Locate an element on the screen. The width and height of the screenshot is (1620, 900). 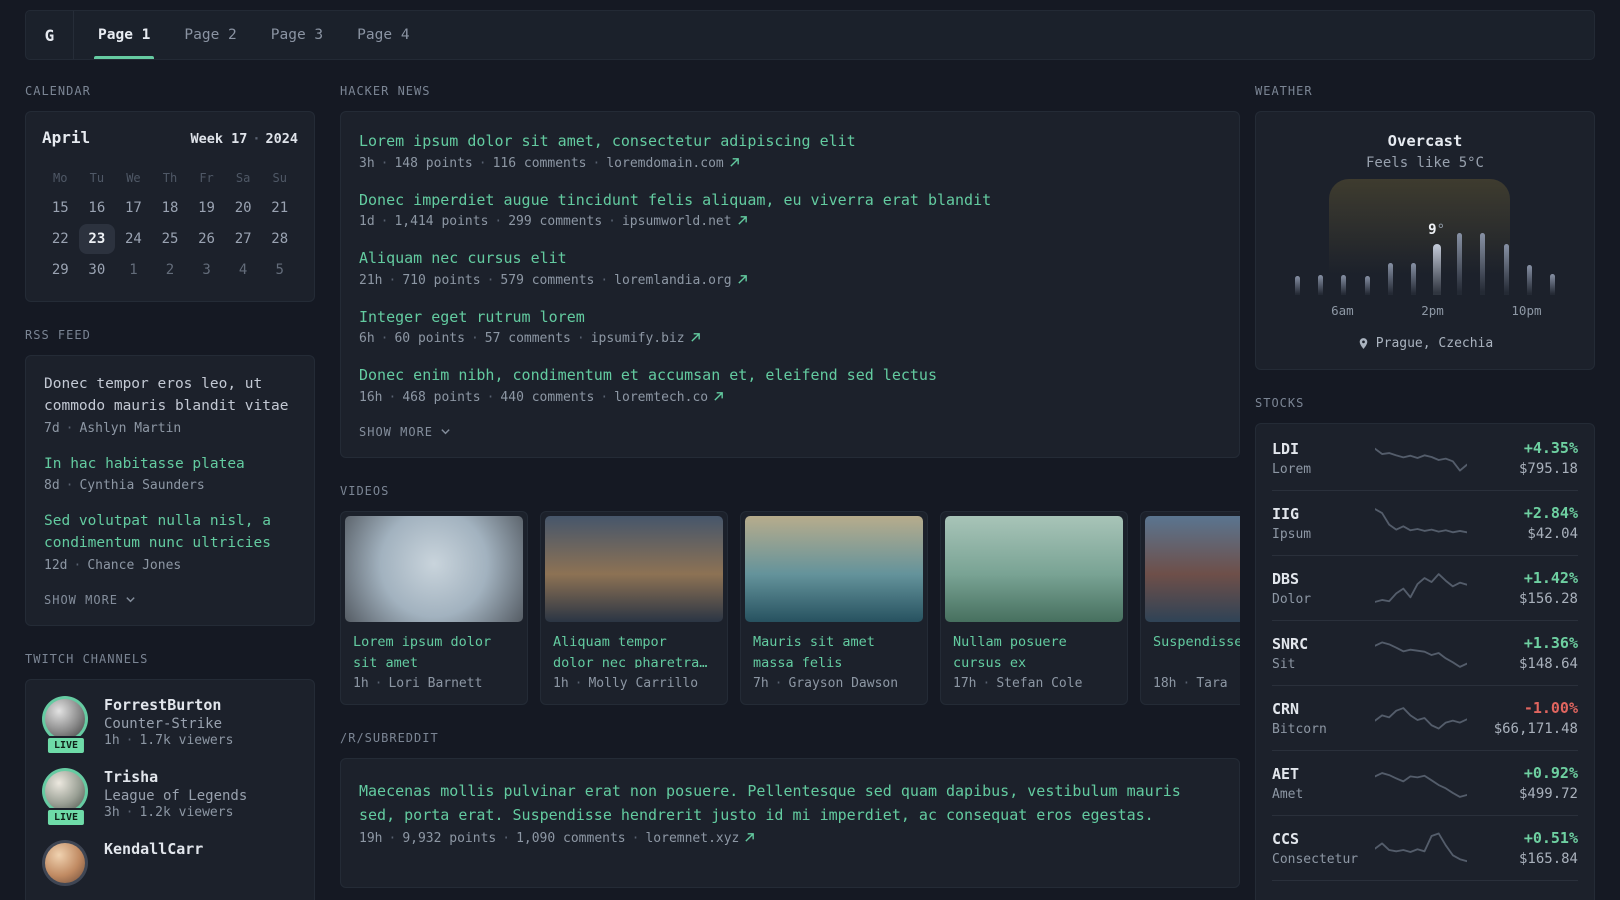
video-card: Suspendisse diam 18h · Tara is located at coordinates (1190, 607).